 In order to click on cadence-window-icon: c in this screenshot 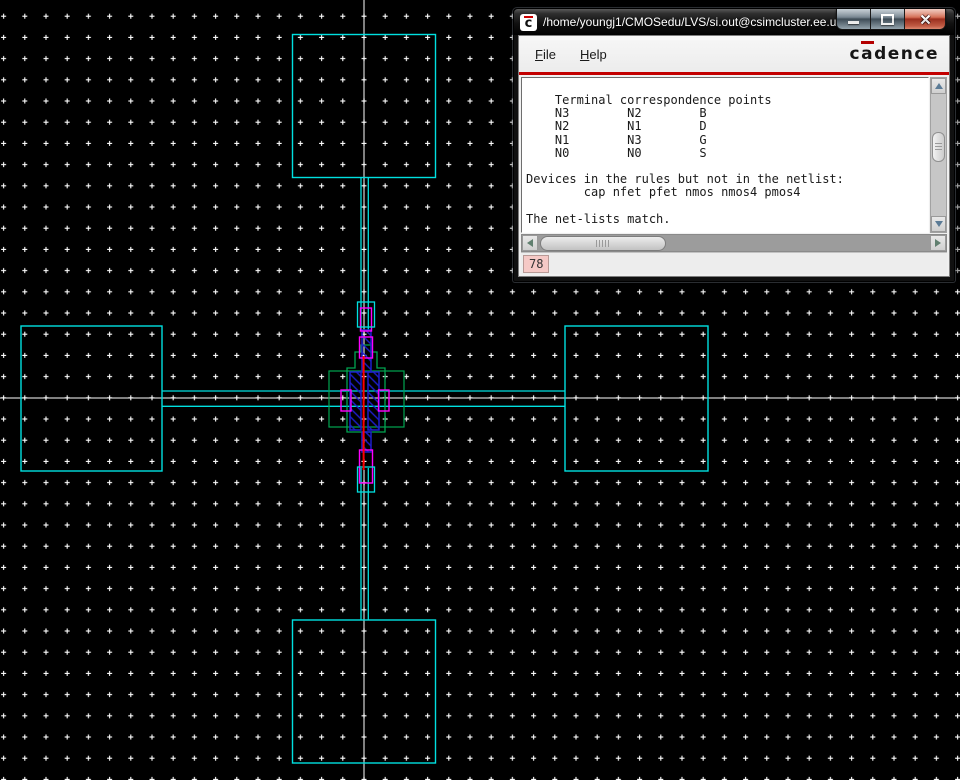, I will do `click(528, 22)`.